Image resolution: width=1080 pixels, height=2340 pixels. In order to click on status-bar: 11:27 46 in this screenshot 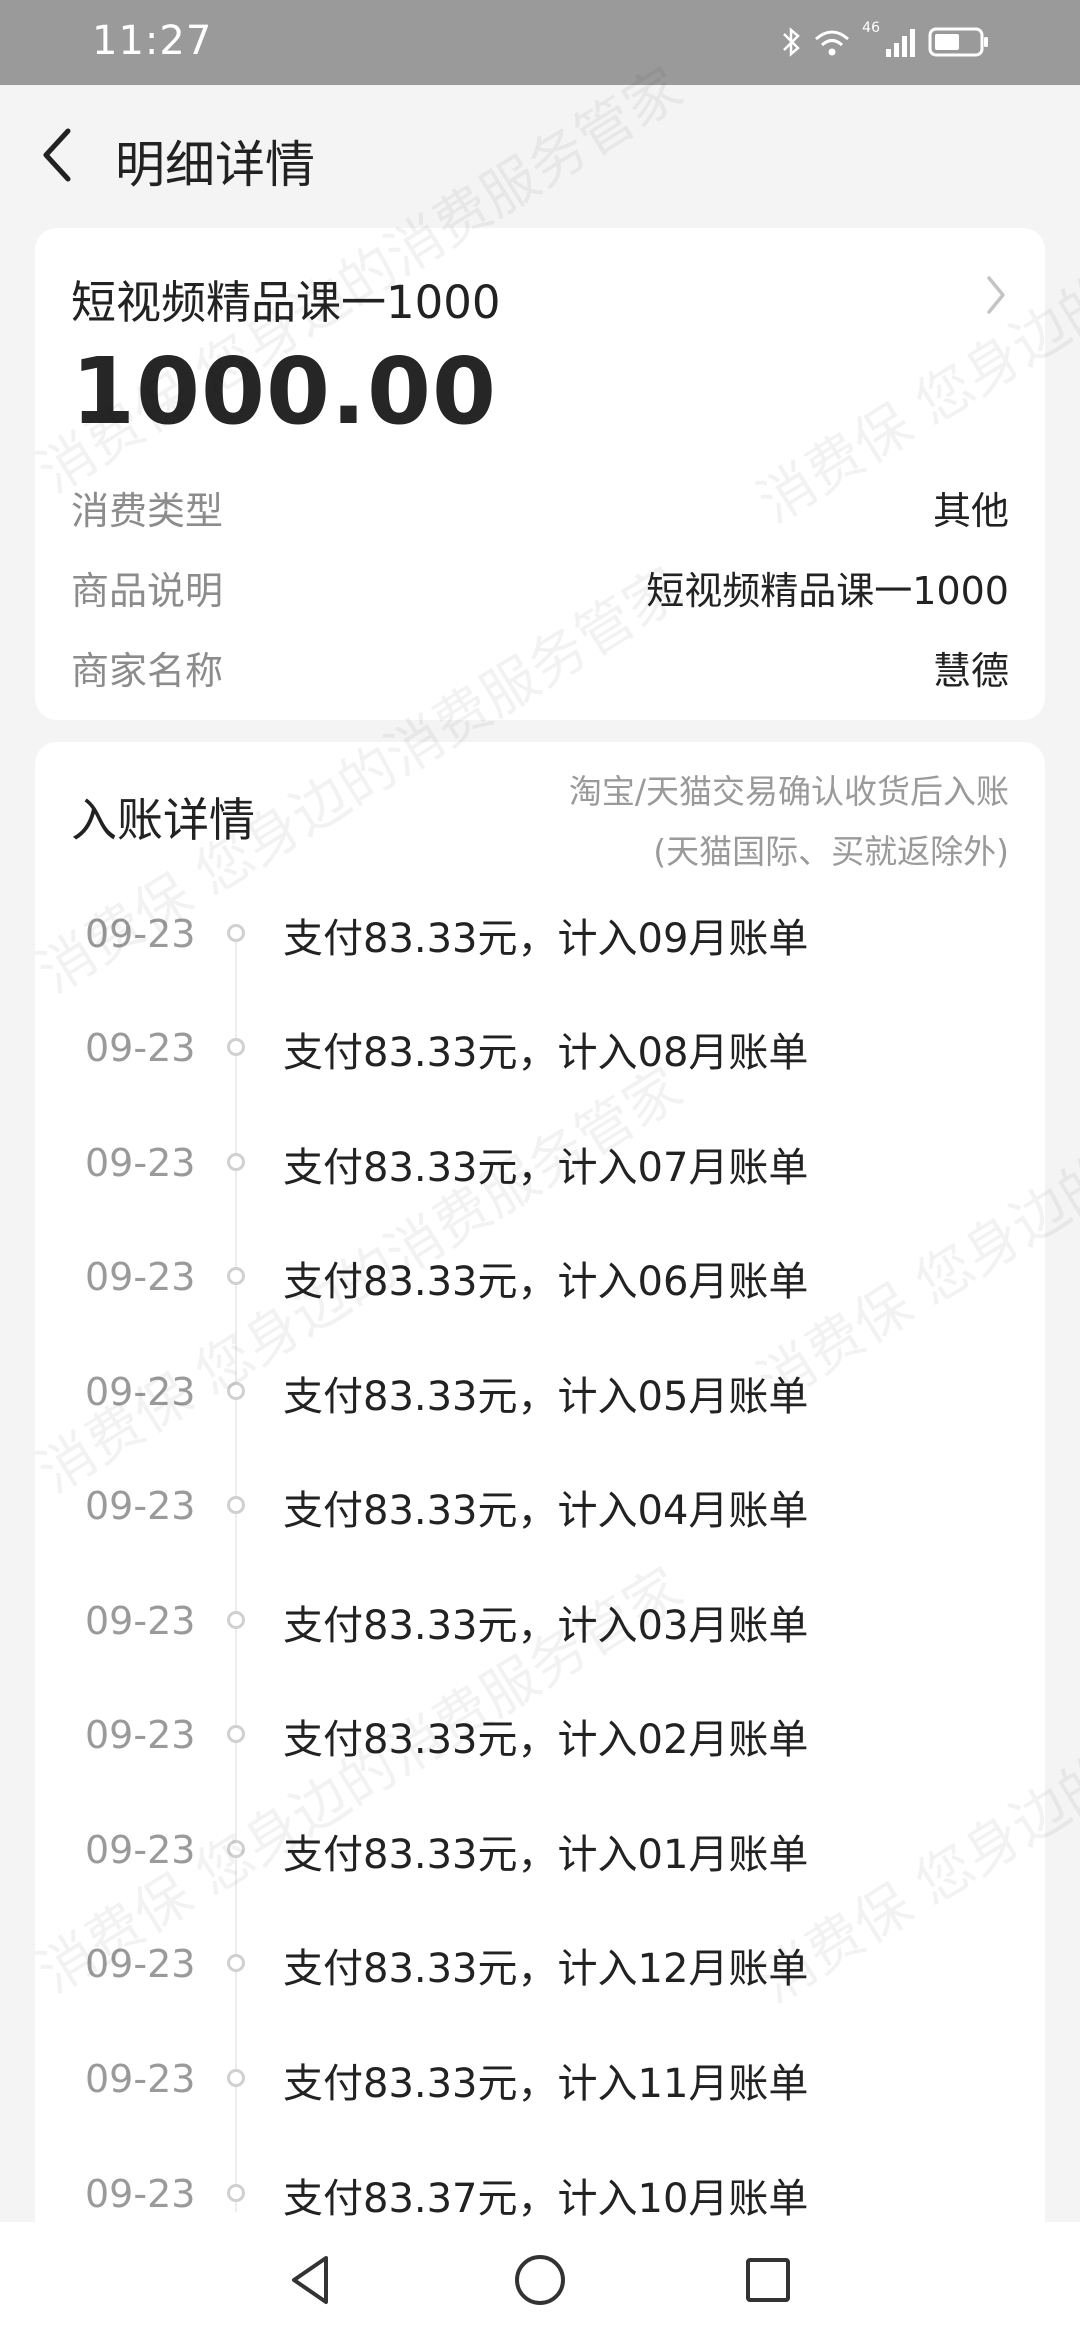, I will do `click(540, 42)`.